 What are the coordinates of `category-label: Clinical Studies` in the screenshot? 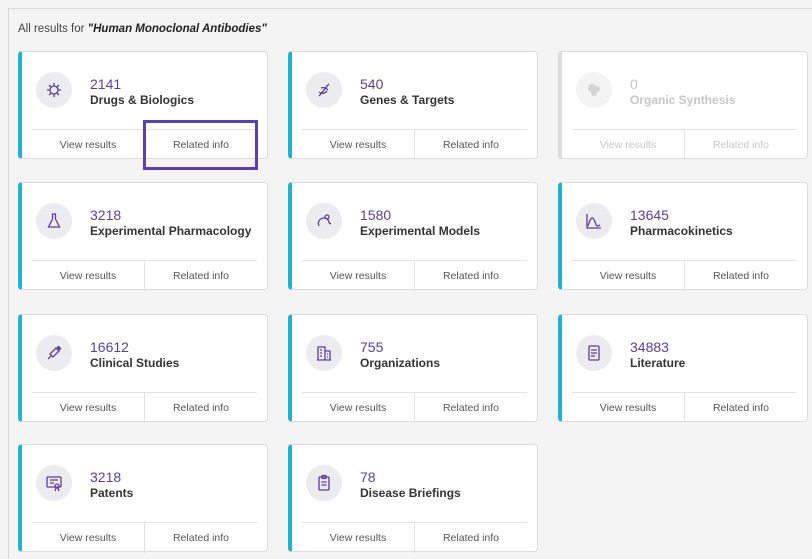 It's located at (135, 363).